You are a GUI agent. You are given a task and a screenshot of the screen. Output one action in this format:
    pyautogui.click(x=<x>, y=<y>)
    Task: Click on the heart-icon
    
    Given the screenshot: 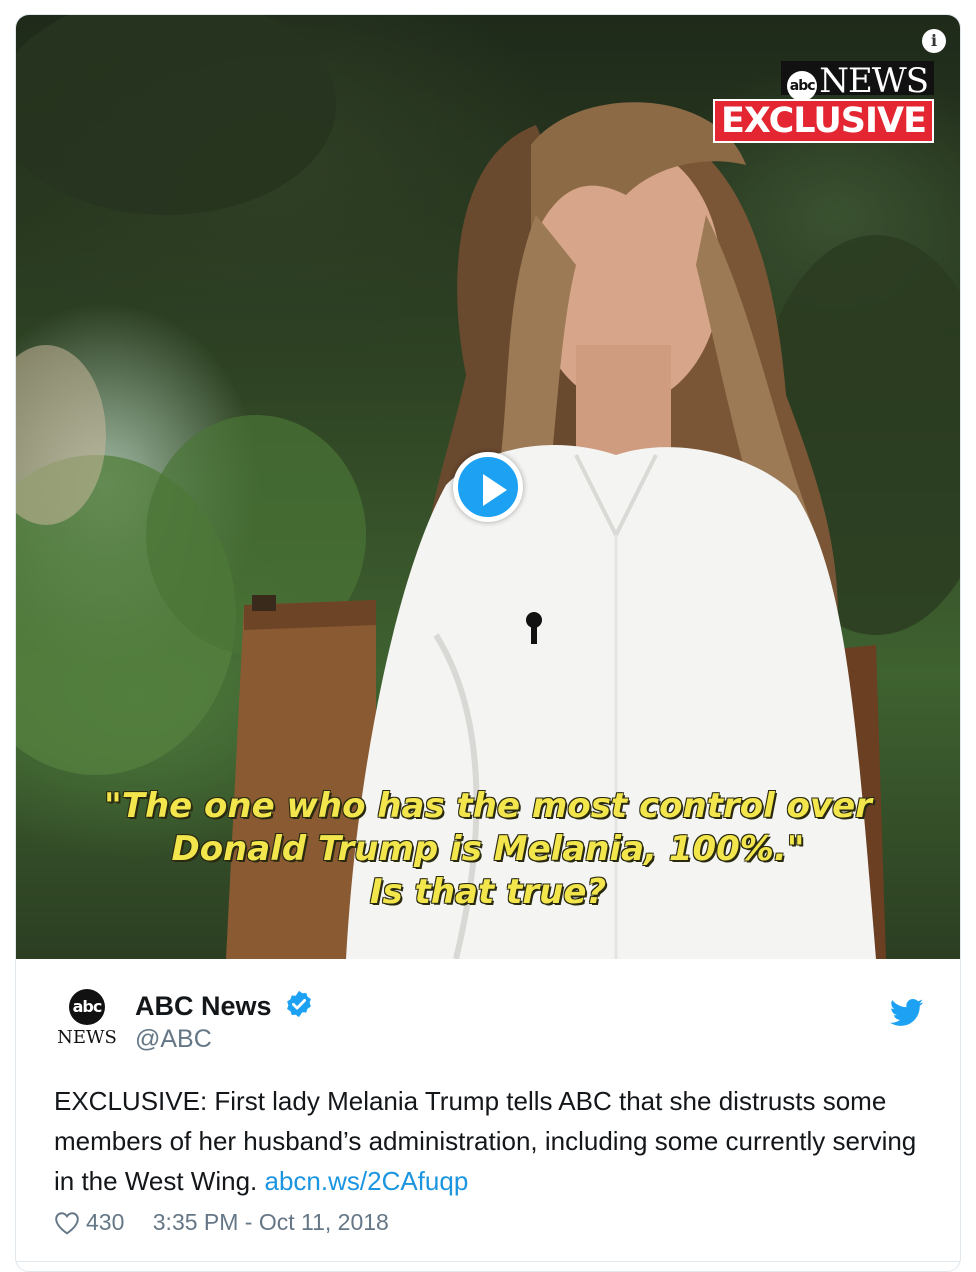 What is the action you would take?
    pyautogui.click(x=67, y=1226)
    